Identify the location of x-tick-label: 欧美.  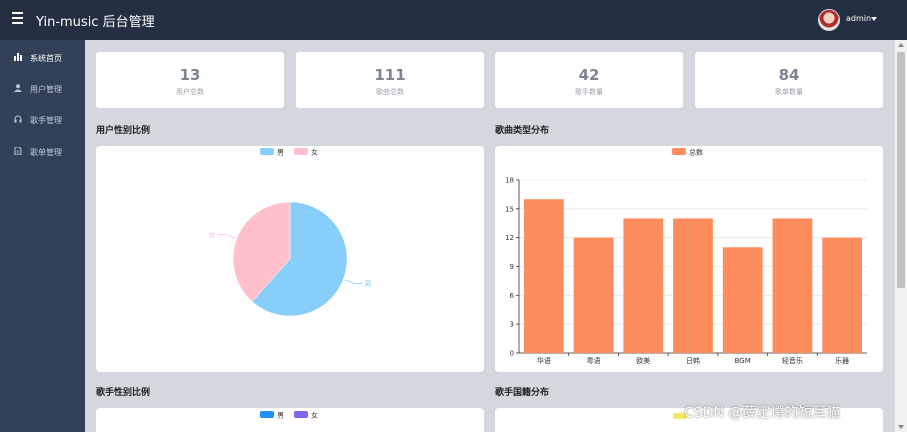
(643, 360).